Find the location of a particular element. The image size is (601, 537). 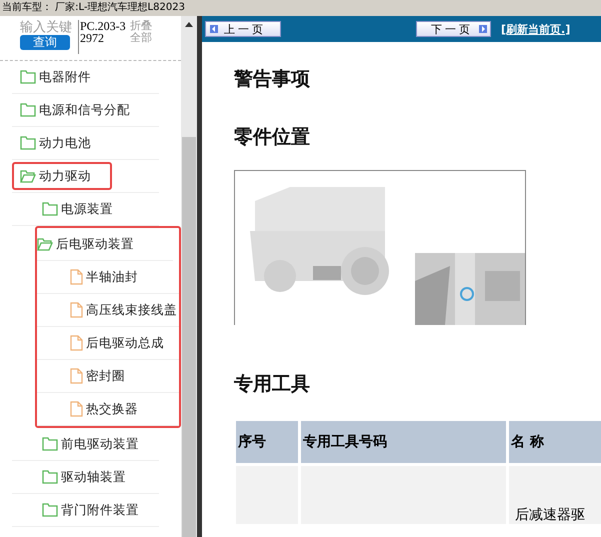

section-heading: 警告事项 is located at coordinates (272, 79).